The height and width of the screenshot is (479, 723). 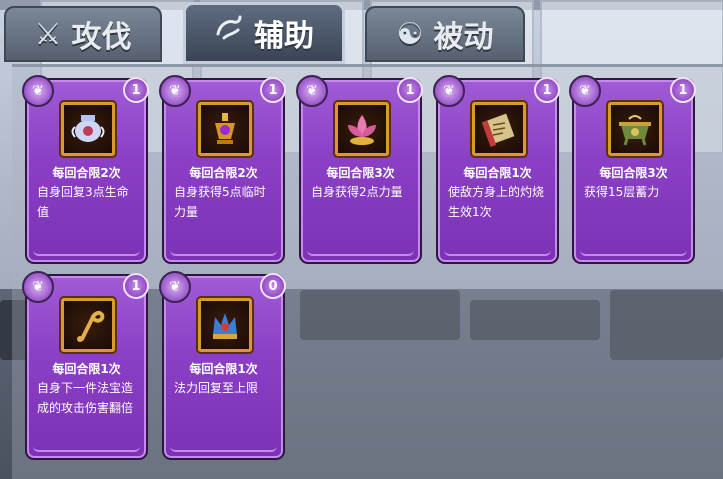 What do you see at coordinates (83, 202) in the screenshot?
I see `card-description: 自身回复3点生命值` at bounding box center [83, 202].